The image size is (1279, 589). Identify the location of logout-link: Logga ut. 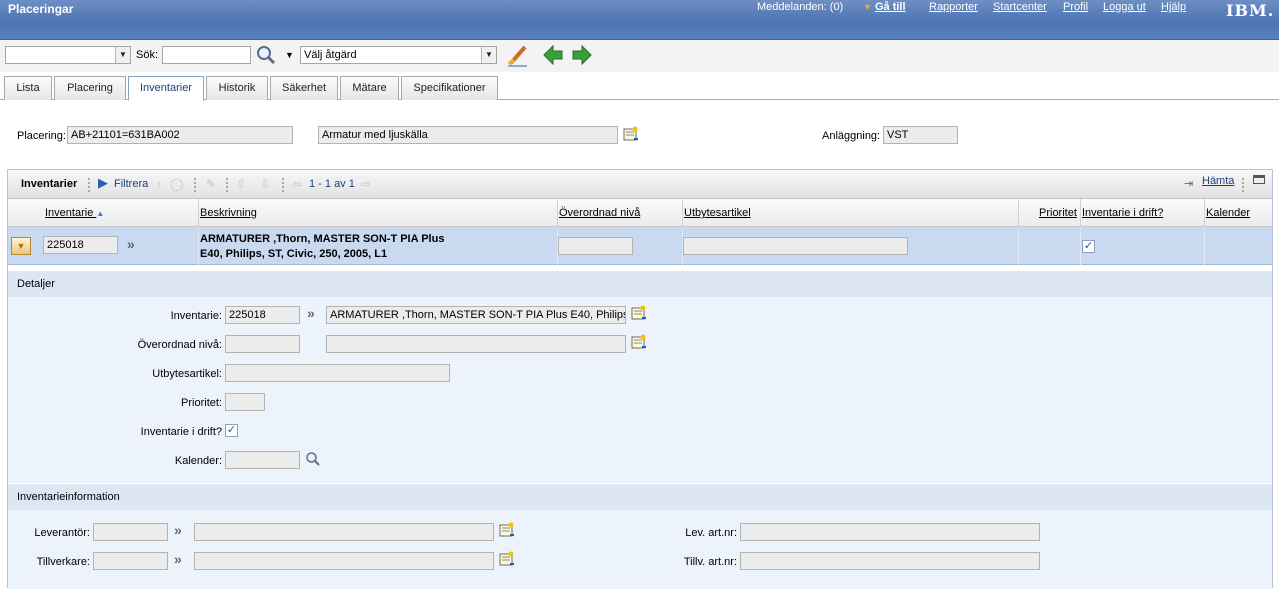
(1124, 7).